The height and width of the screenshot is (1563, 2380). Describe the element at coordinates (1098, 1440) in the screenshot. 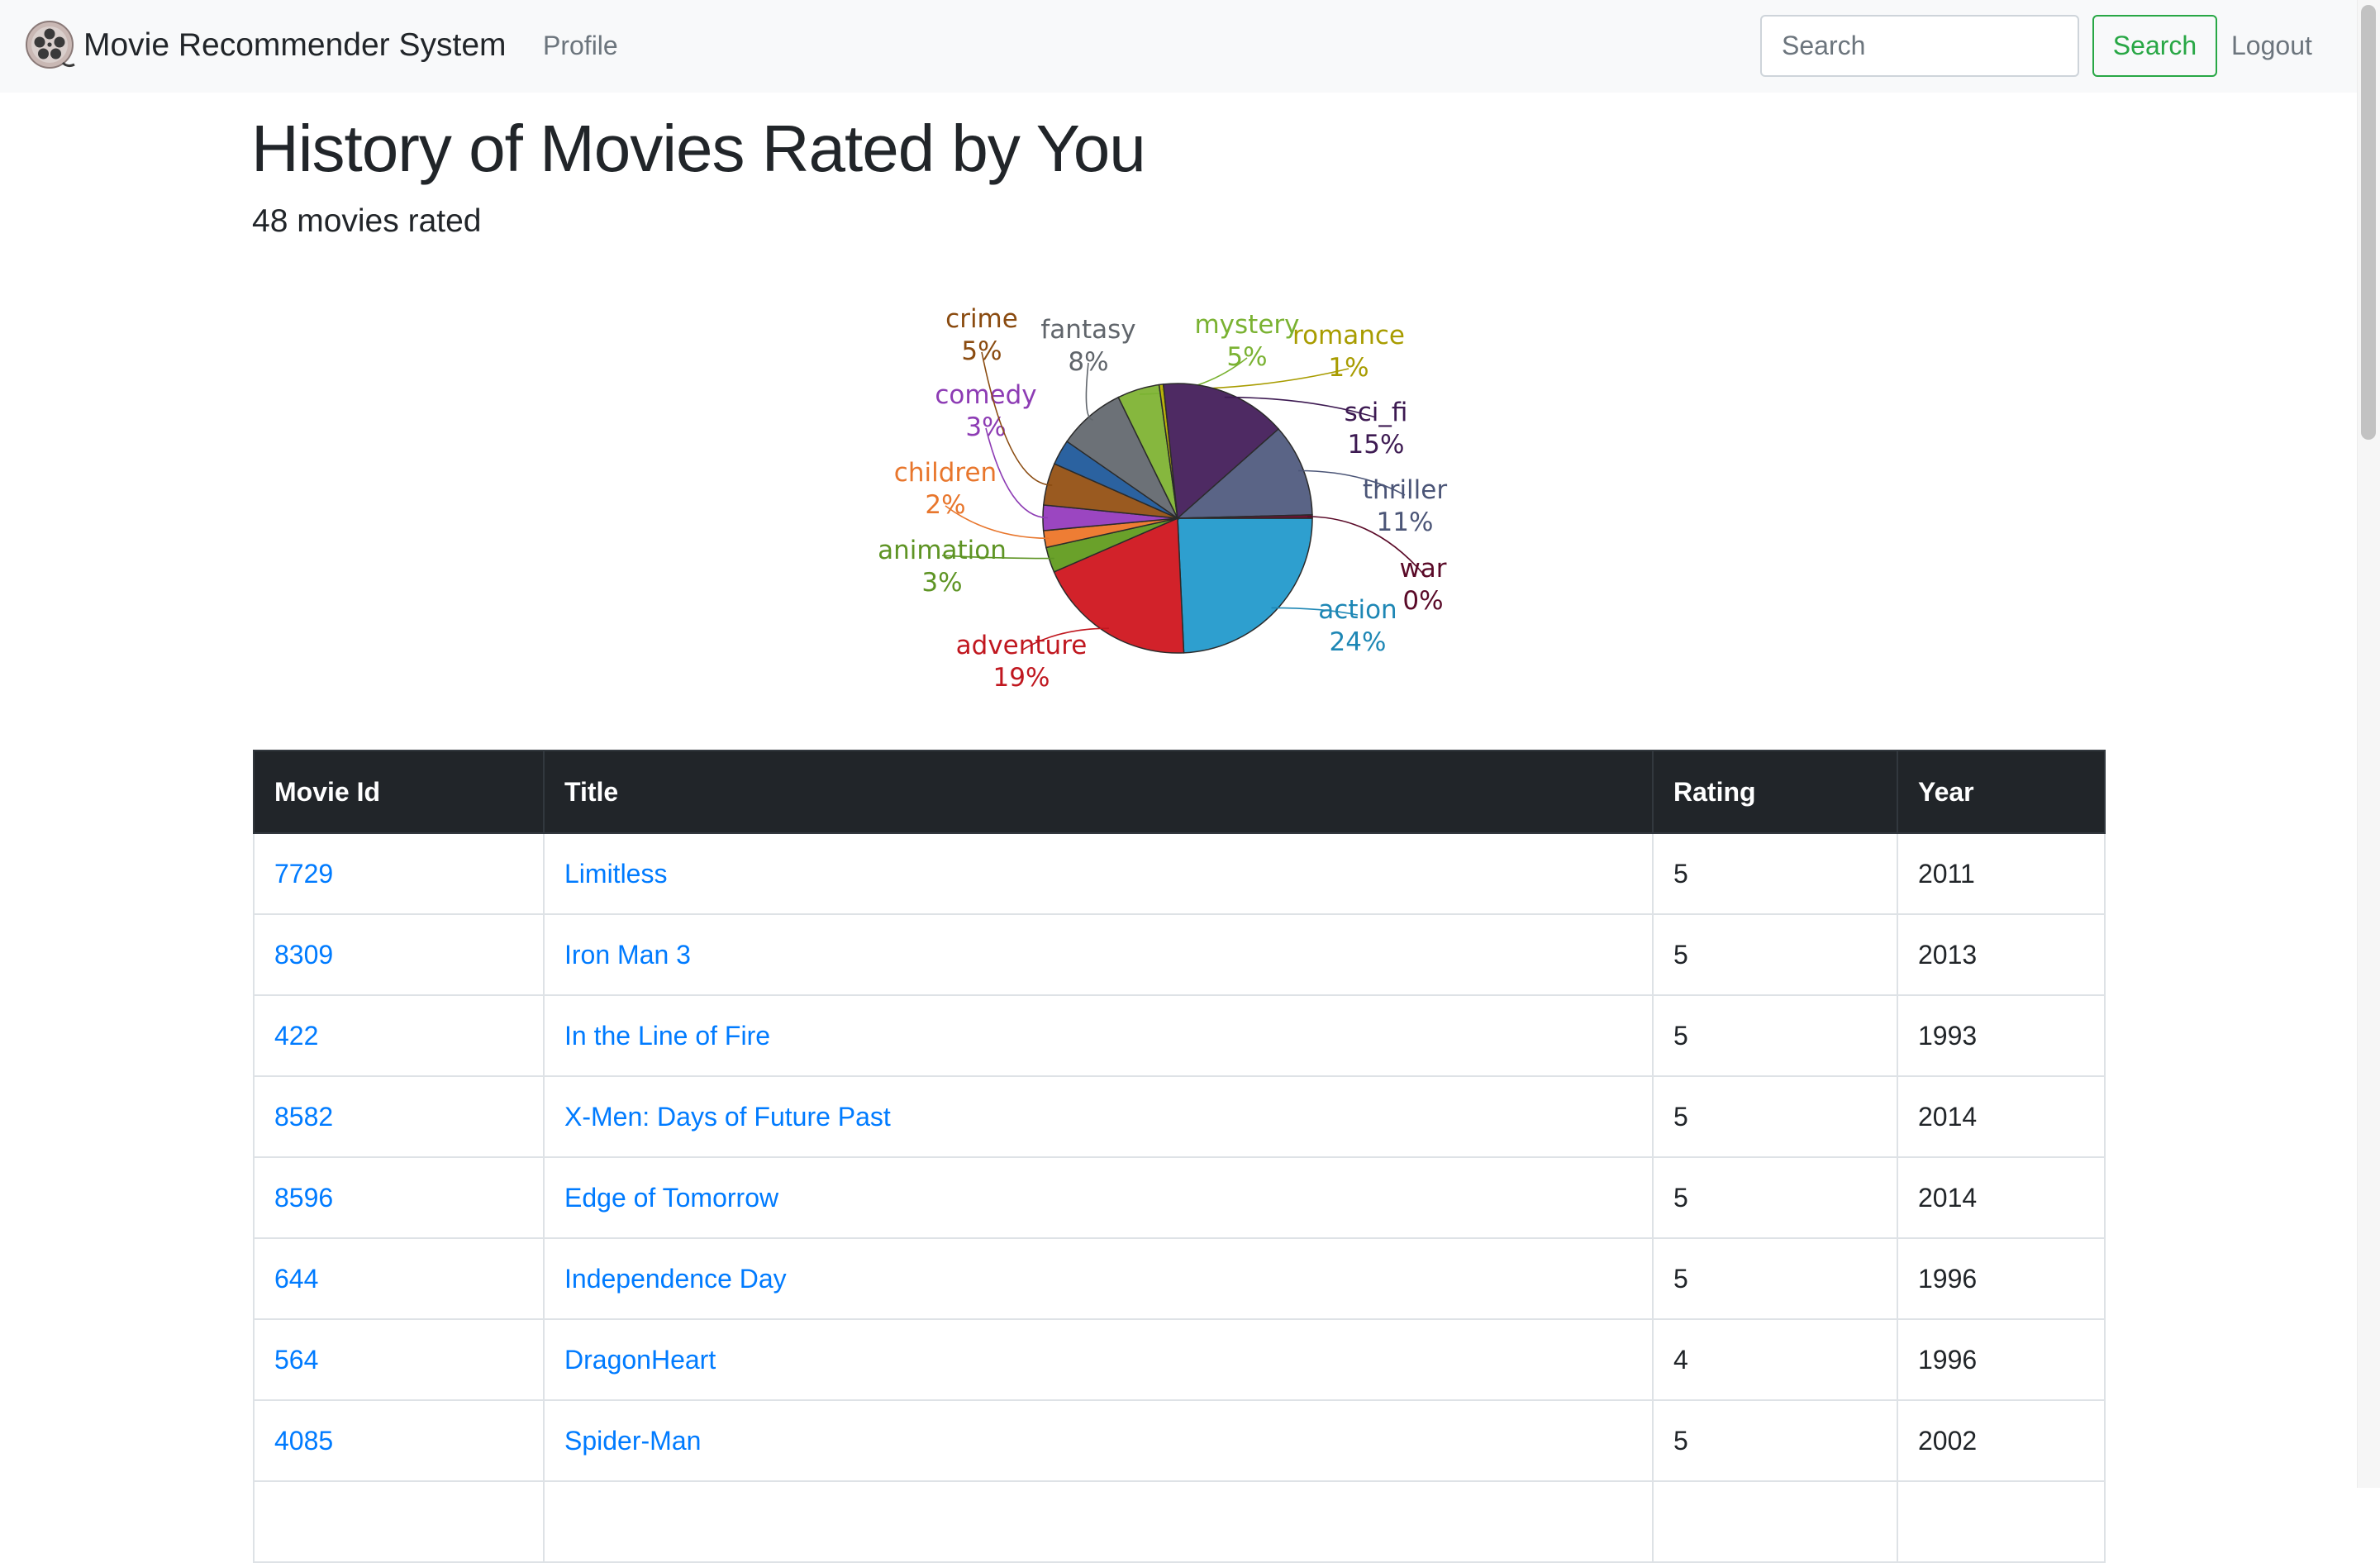

I see `title-cell: Spider-Man` at that location.